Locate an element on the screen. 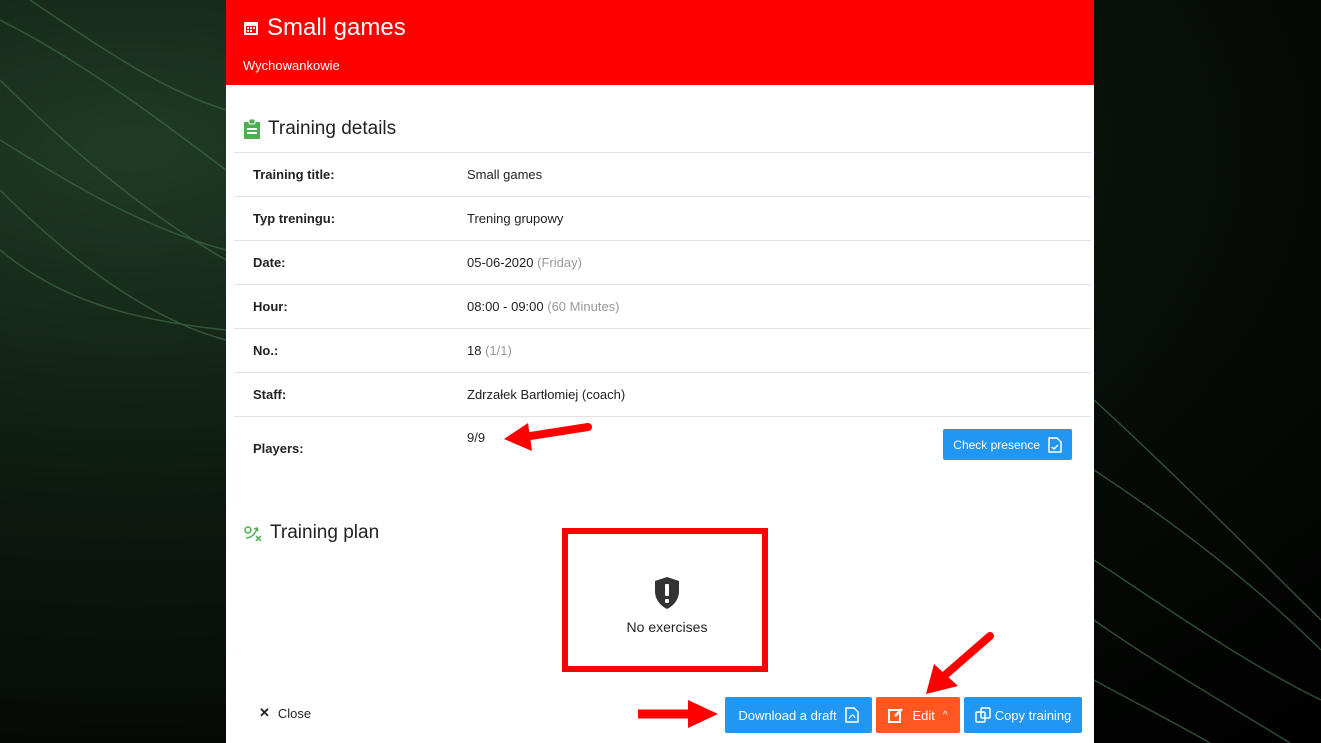  row-value: Zdrzałek Bartłomiej (coach) is located at coordinates (546, 394).